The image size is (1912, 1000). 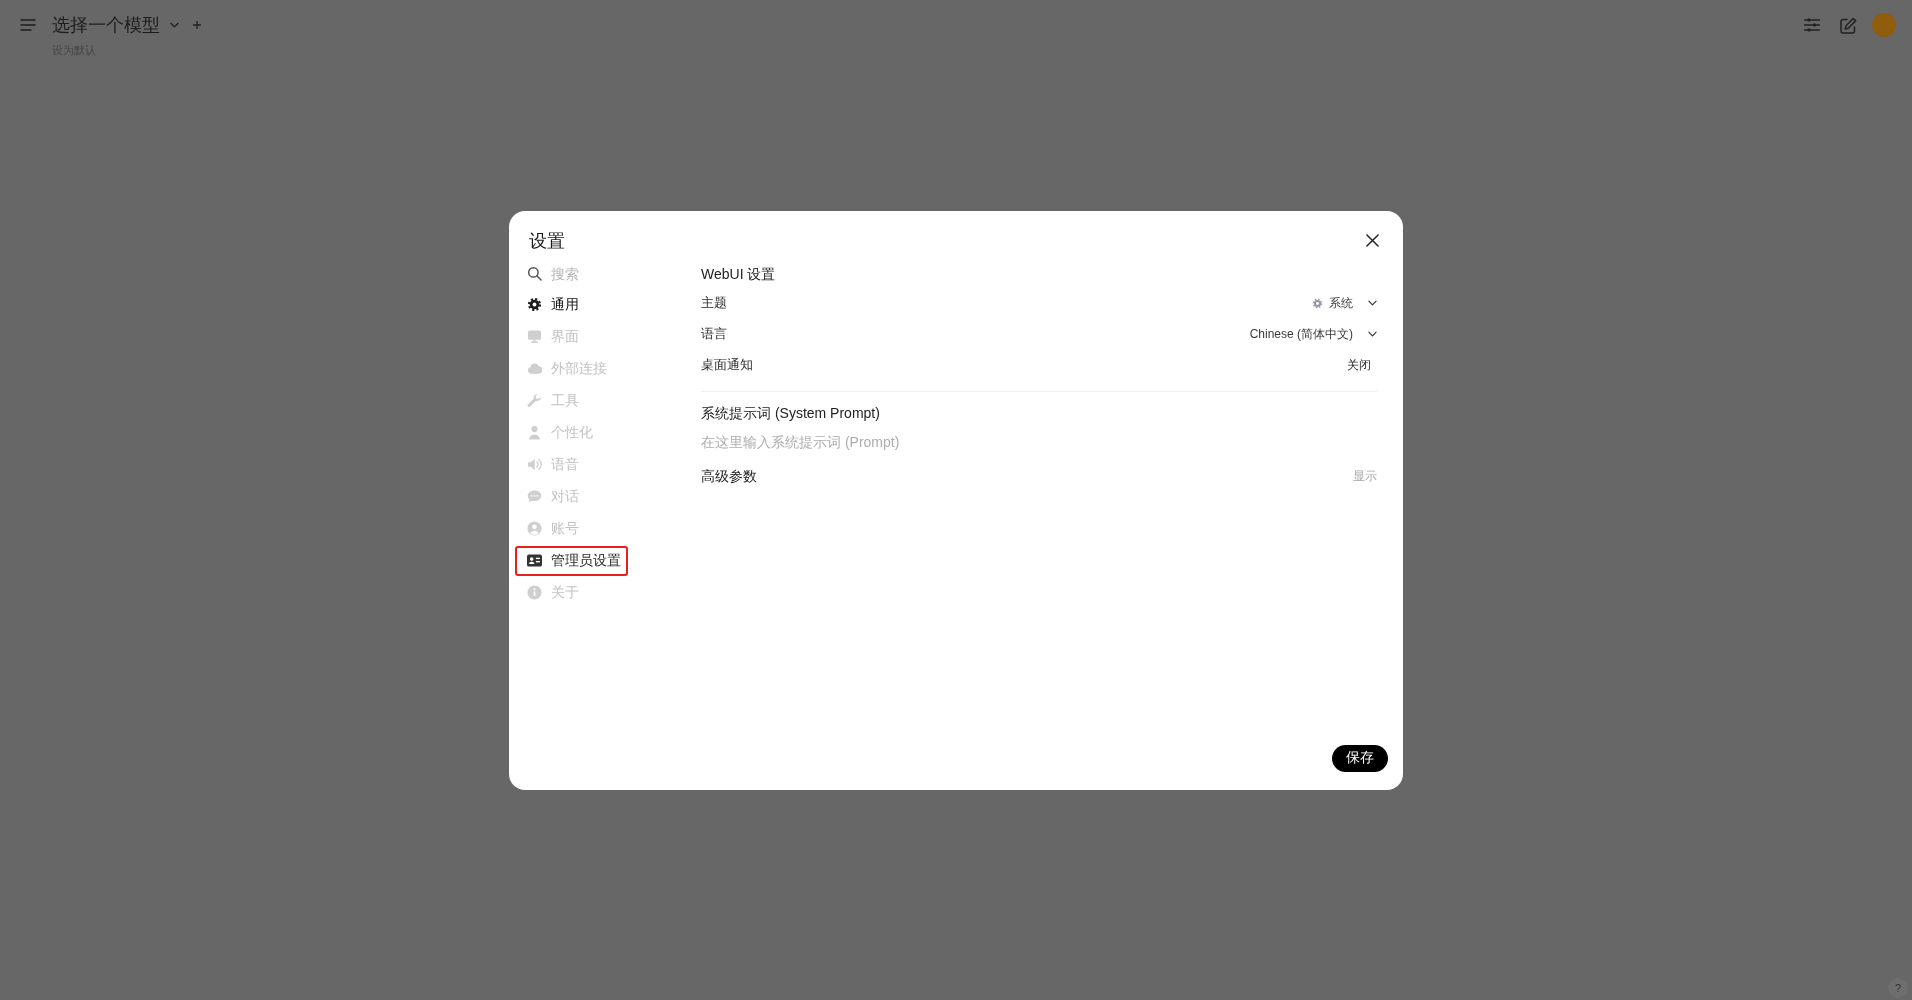 What do you see at coordinates (28, 25) in the screenshot?
I see `menu-icon` at bounding box center [28, 25].